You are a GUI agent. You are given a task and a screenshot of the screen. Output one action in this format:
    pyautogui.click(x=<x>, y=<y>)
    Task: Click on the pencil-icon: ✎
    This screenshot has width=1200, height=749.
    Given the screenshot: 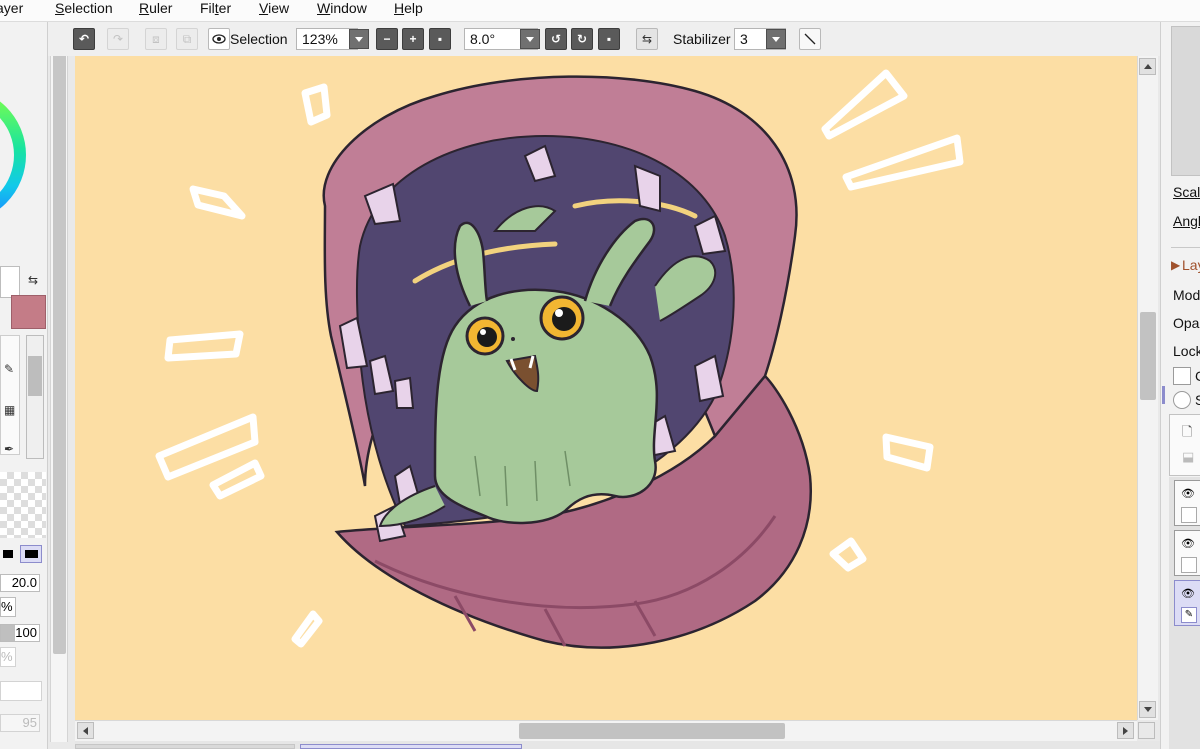 What is the action you would take?
    pyautogui.click(x=1189, y=615)
    